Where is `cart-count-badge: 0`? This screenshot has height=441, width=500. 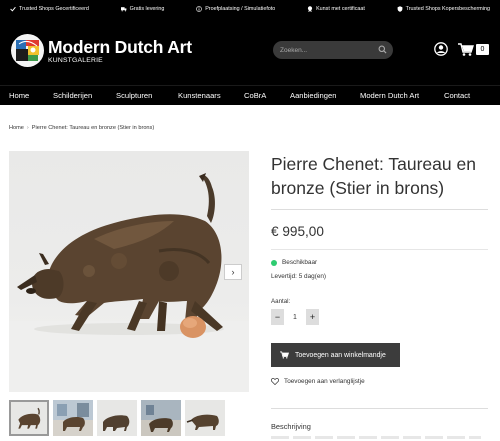 cart-count-badge: 0 is located at coordinates (482, 49).